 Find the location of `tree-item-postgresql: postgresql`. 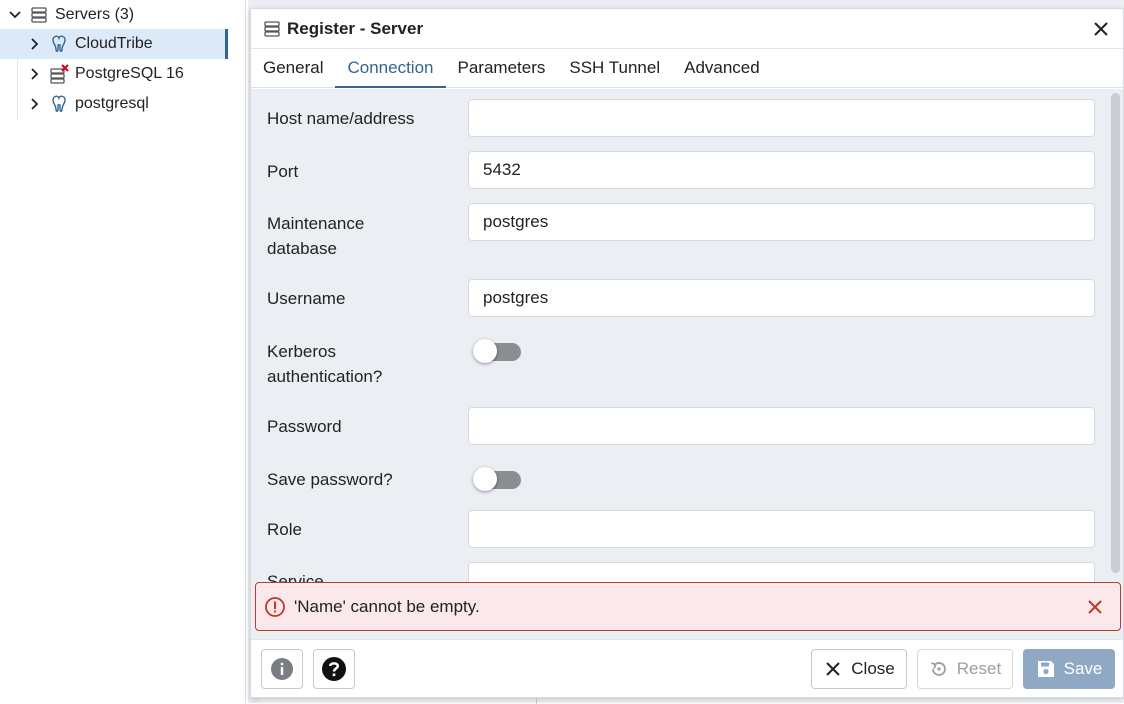

tree-item-postgresql: postgresql is located at coordinates (114, 104).